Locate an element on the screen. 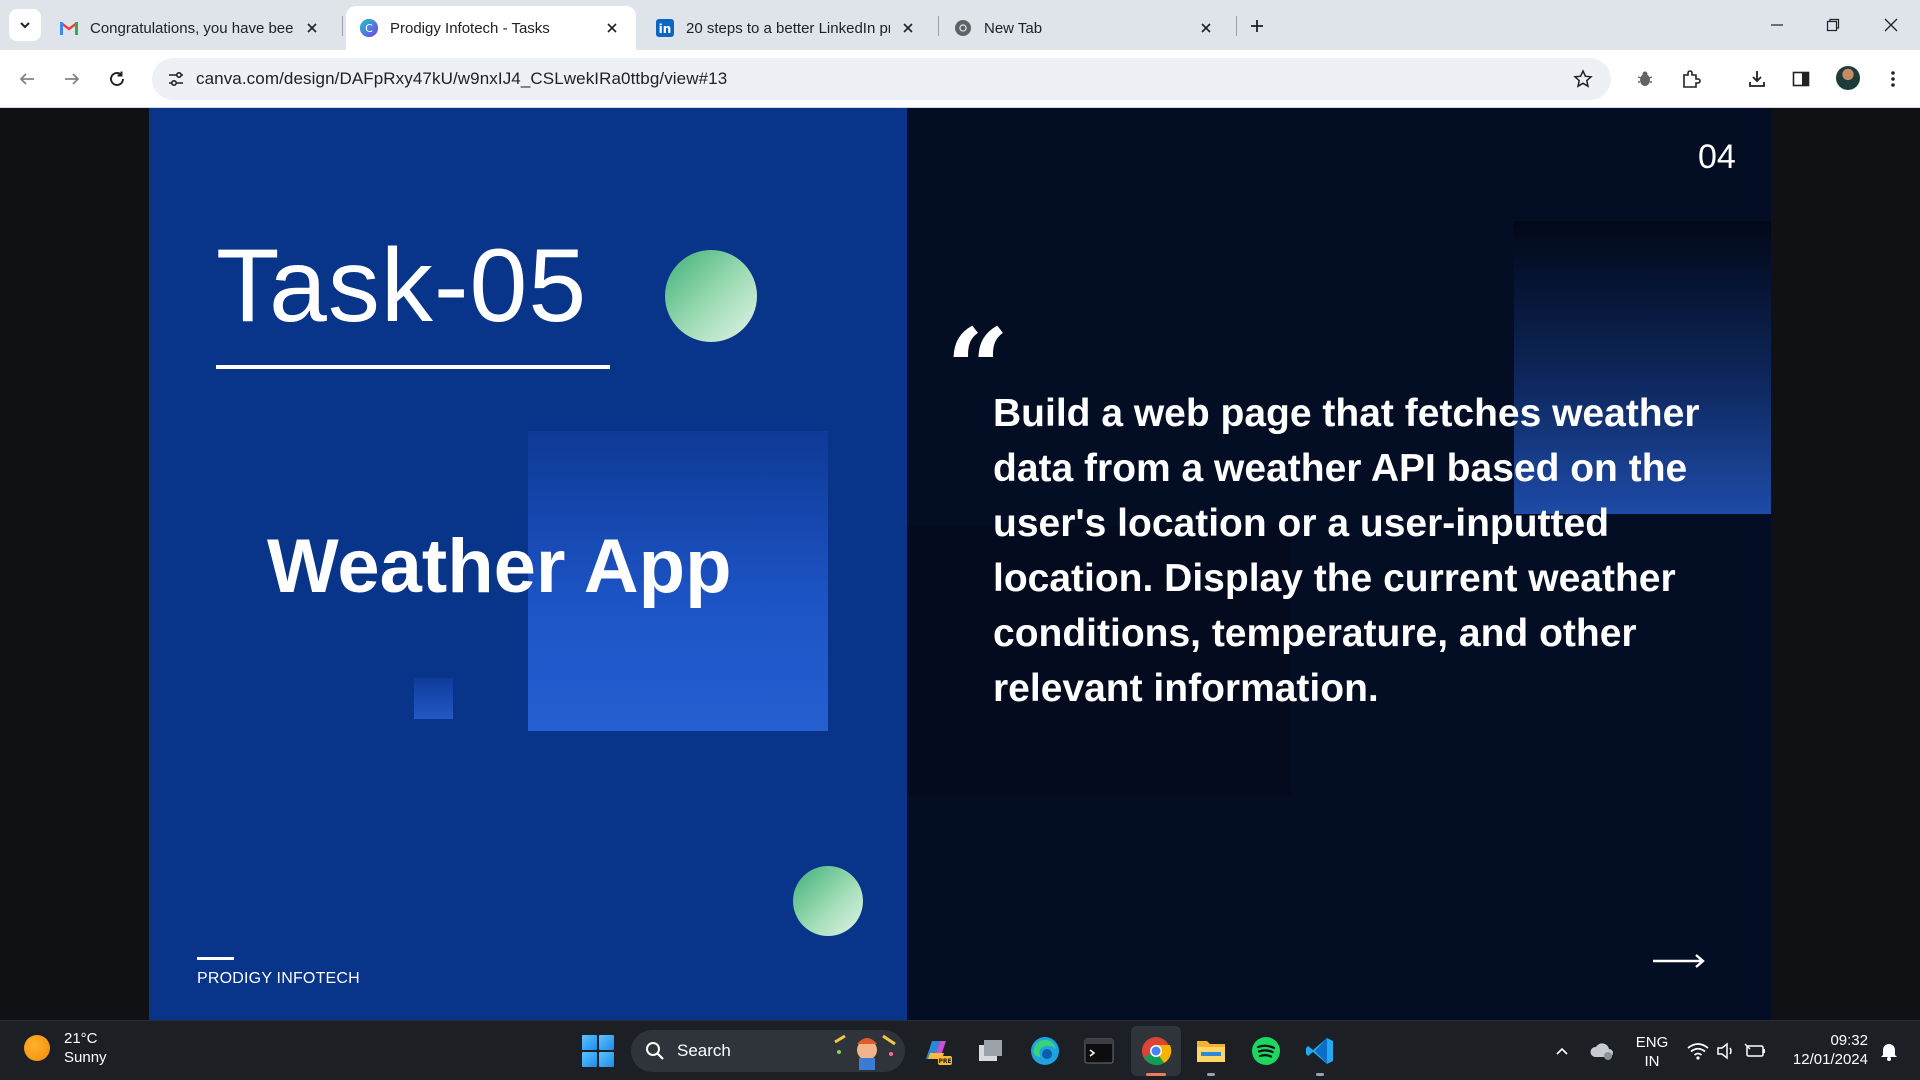  task-view-app is located at coordinates (991, 1051).